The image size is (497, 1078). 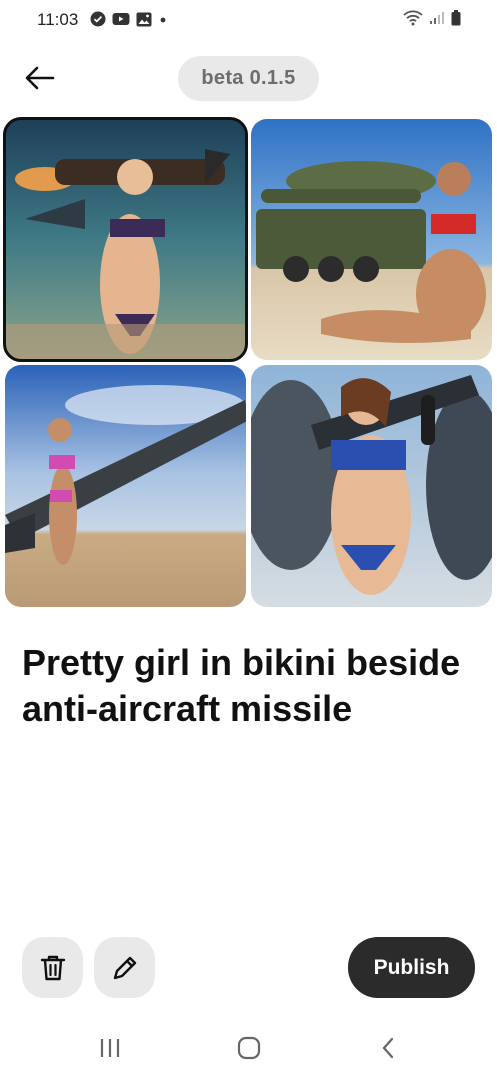 What do you see at coordinates (411, 967) in the screenshot?
I see `publish-button: Publish` at bounding box center [411, 967].